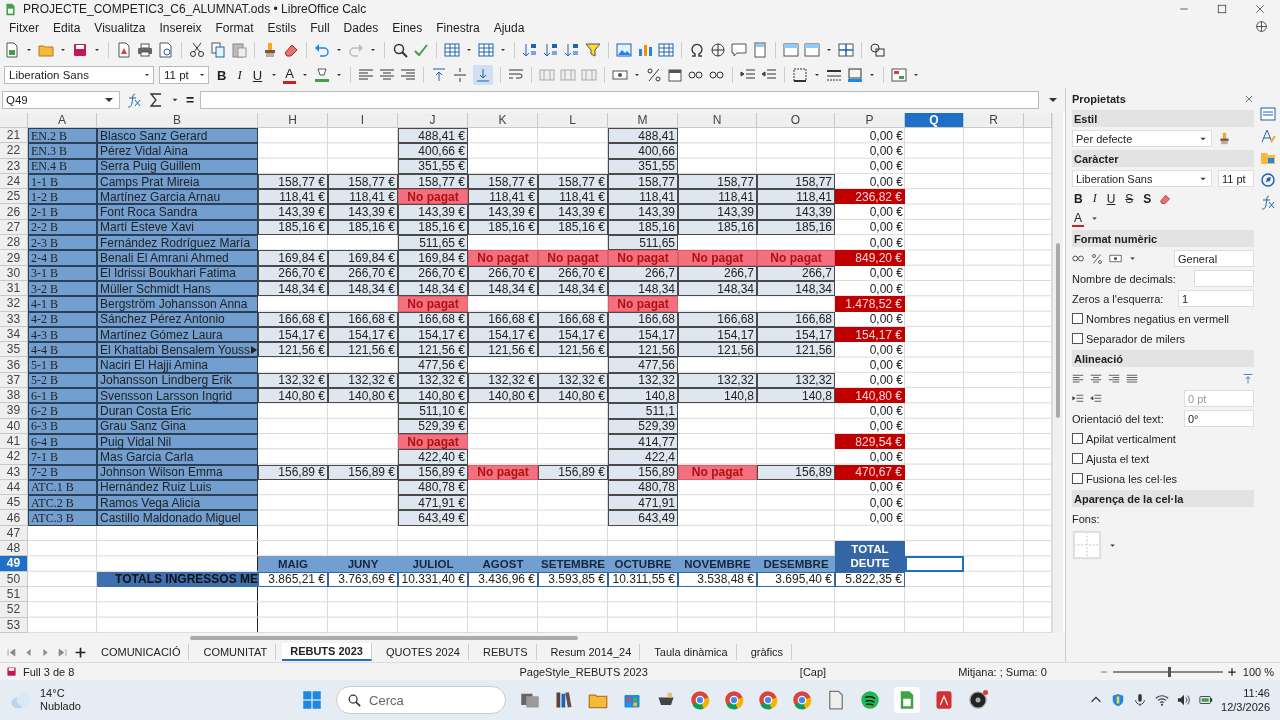 This screenshot has height=720, width=1280. I want to click on maximize-icon, so click(1222, 9).